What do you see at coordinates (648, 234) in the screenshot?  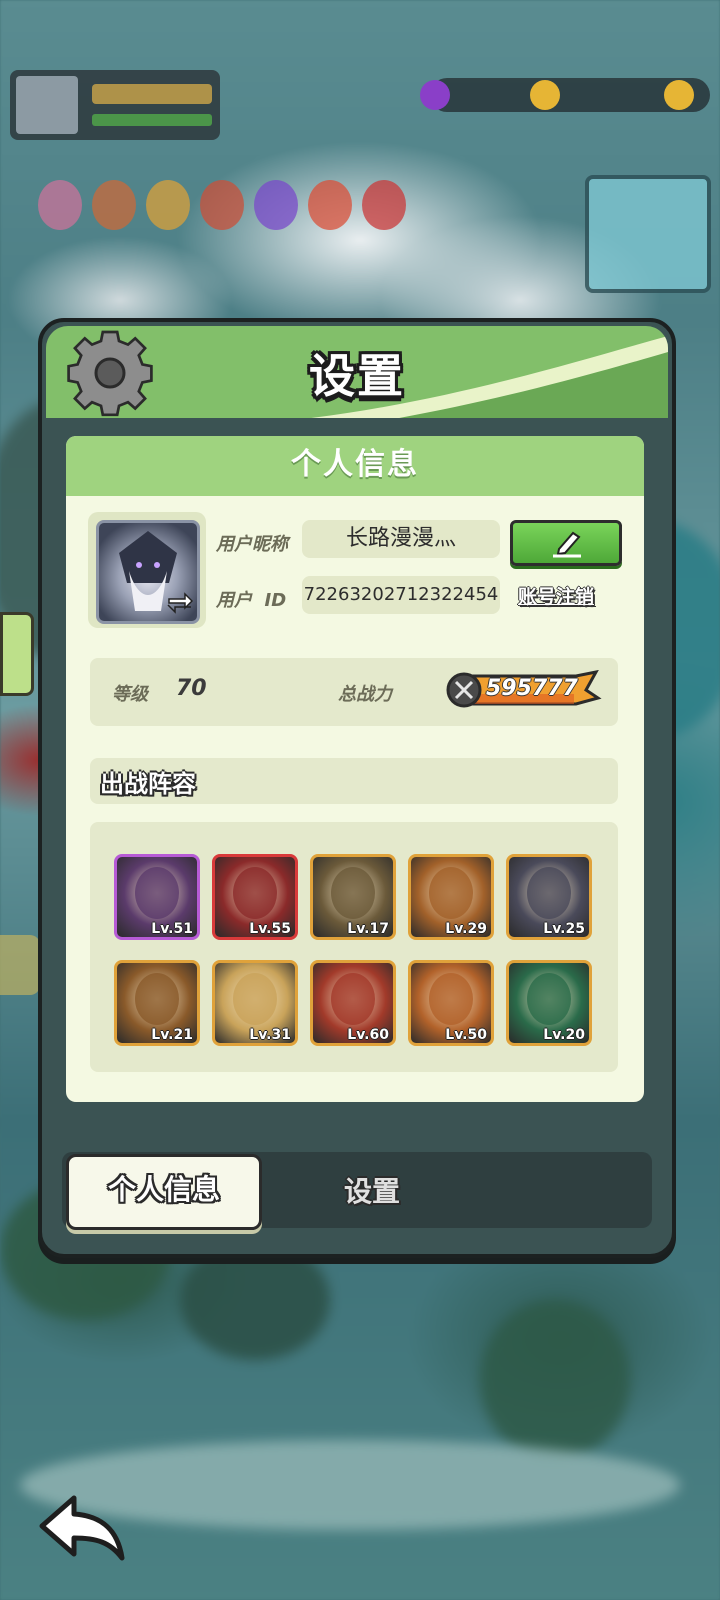 I see `minimap` at bounding box center [648, 234].